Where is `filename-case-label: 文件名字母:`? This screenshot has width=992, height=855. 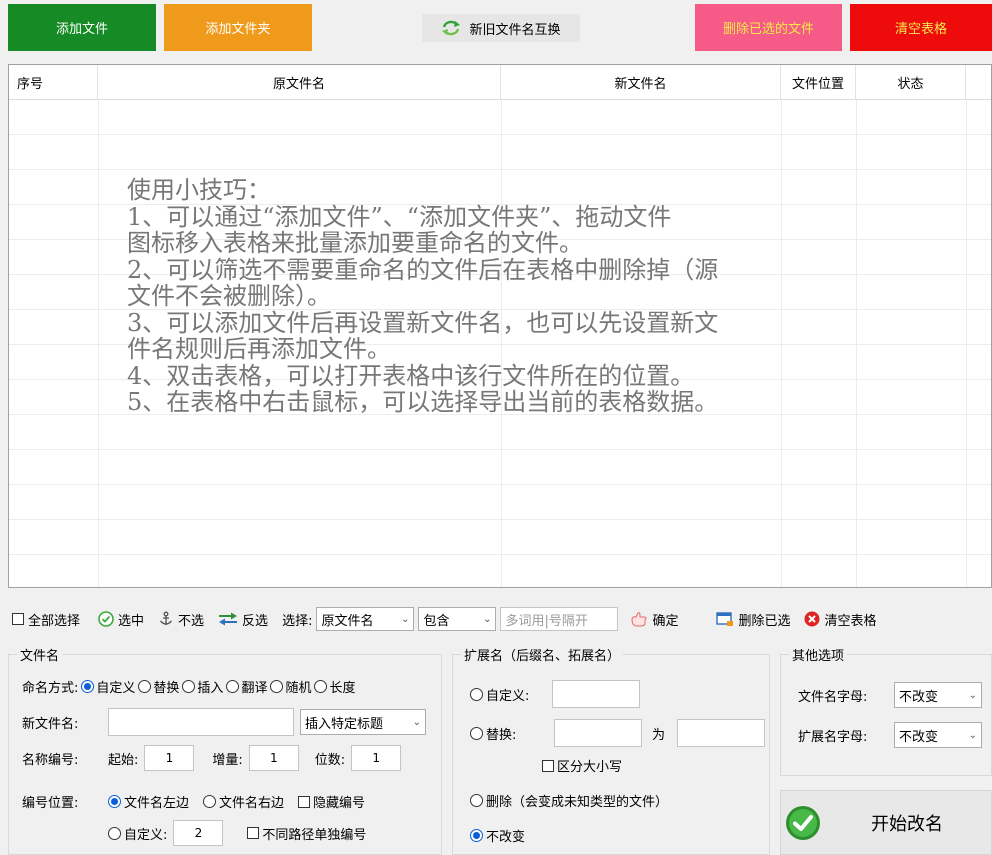
filename-case-label: 文件名字母: is located at coordinates (833, 697).